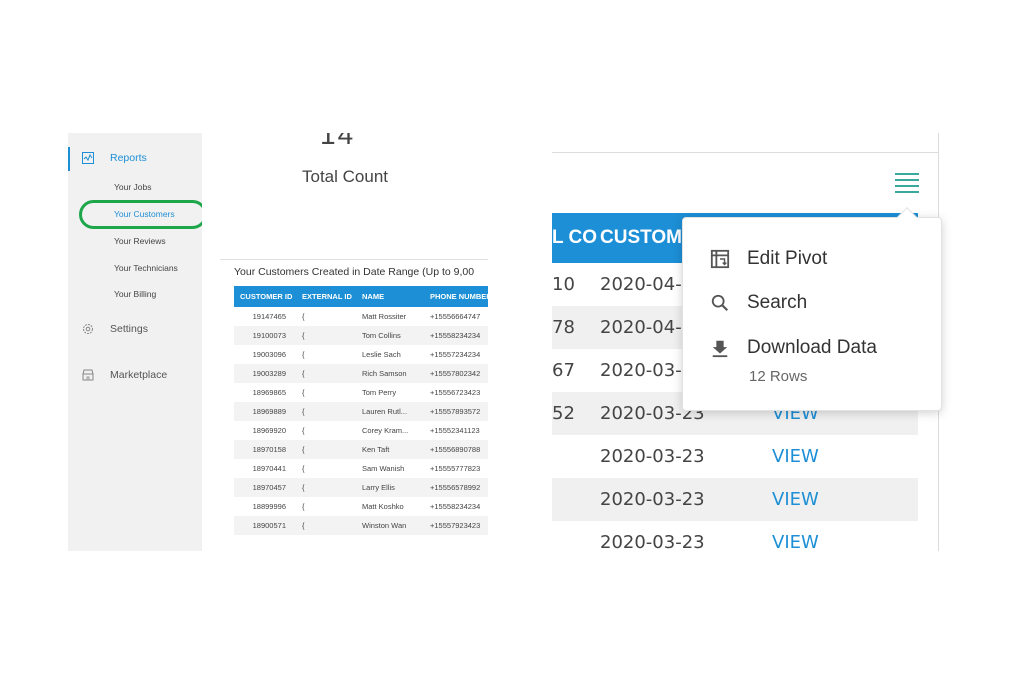 The width and height of the screenshot is (1024, 683). I want to click on cell-name: Matt Koshko, so click(383, 506).